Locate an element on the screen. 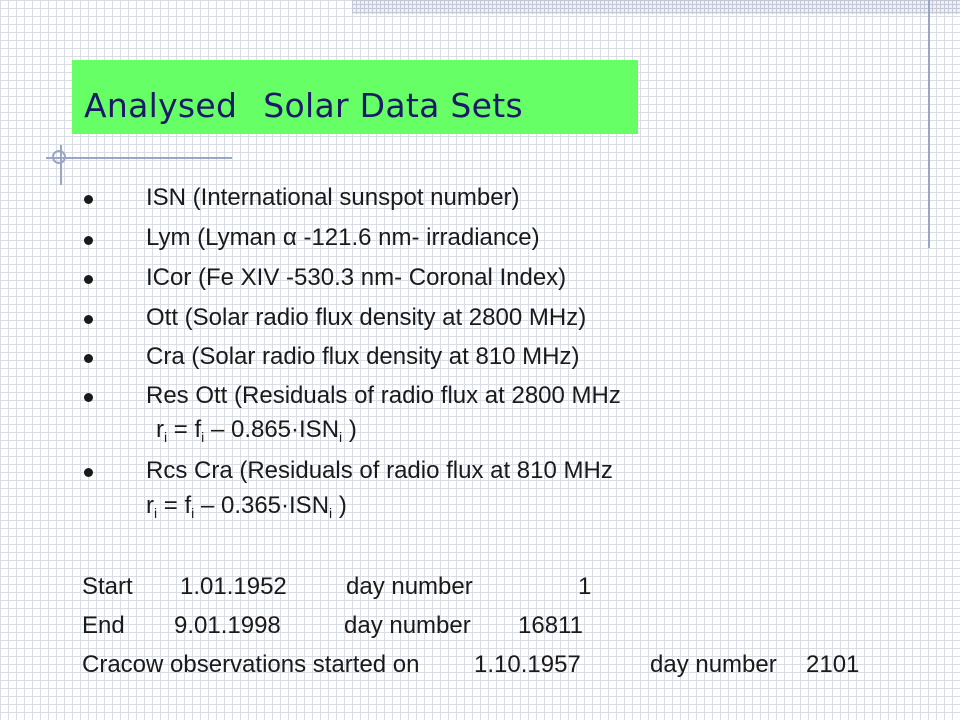  end-date: 9.01.1998 is located at coordinates (227, 625).